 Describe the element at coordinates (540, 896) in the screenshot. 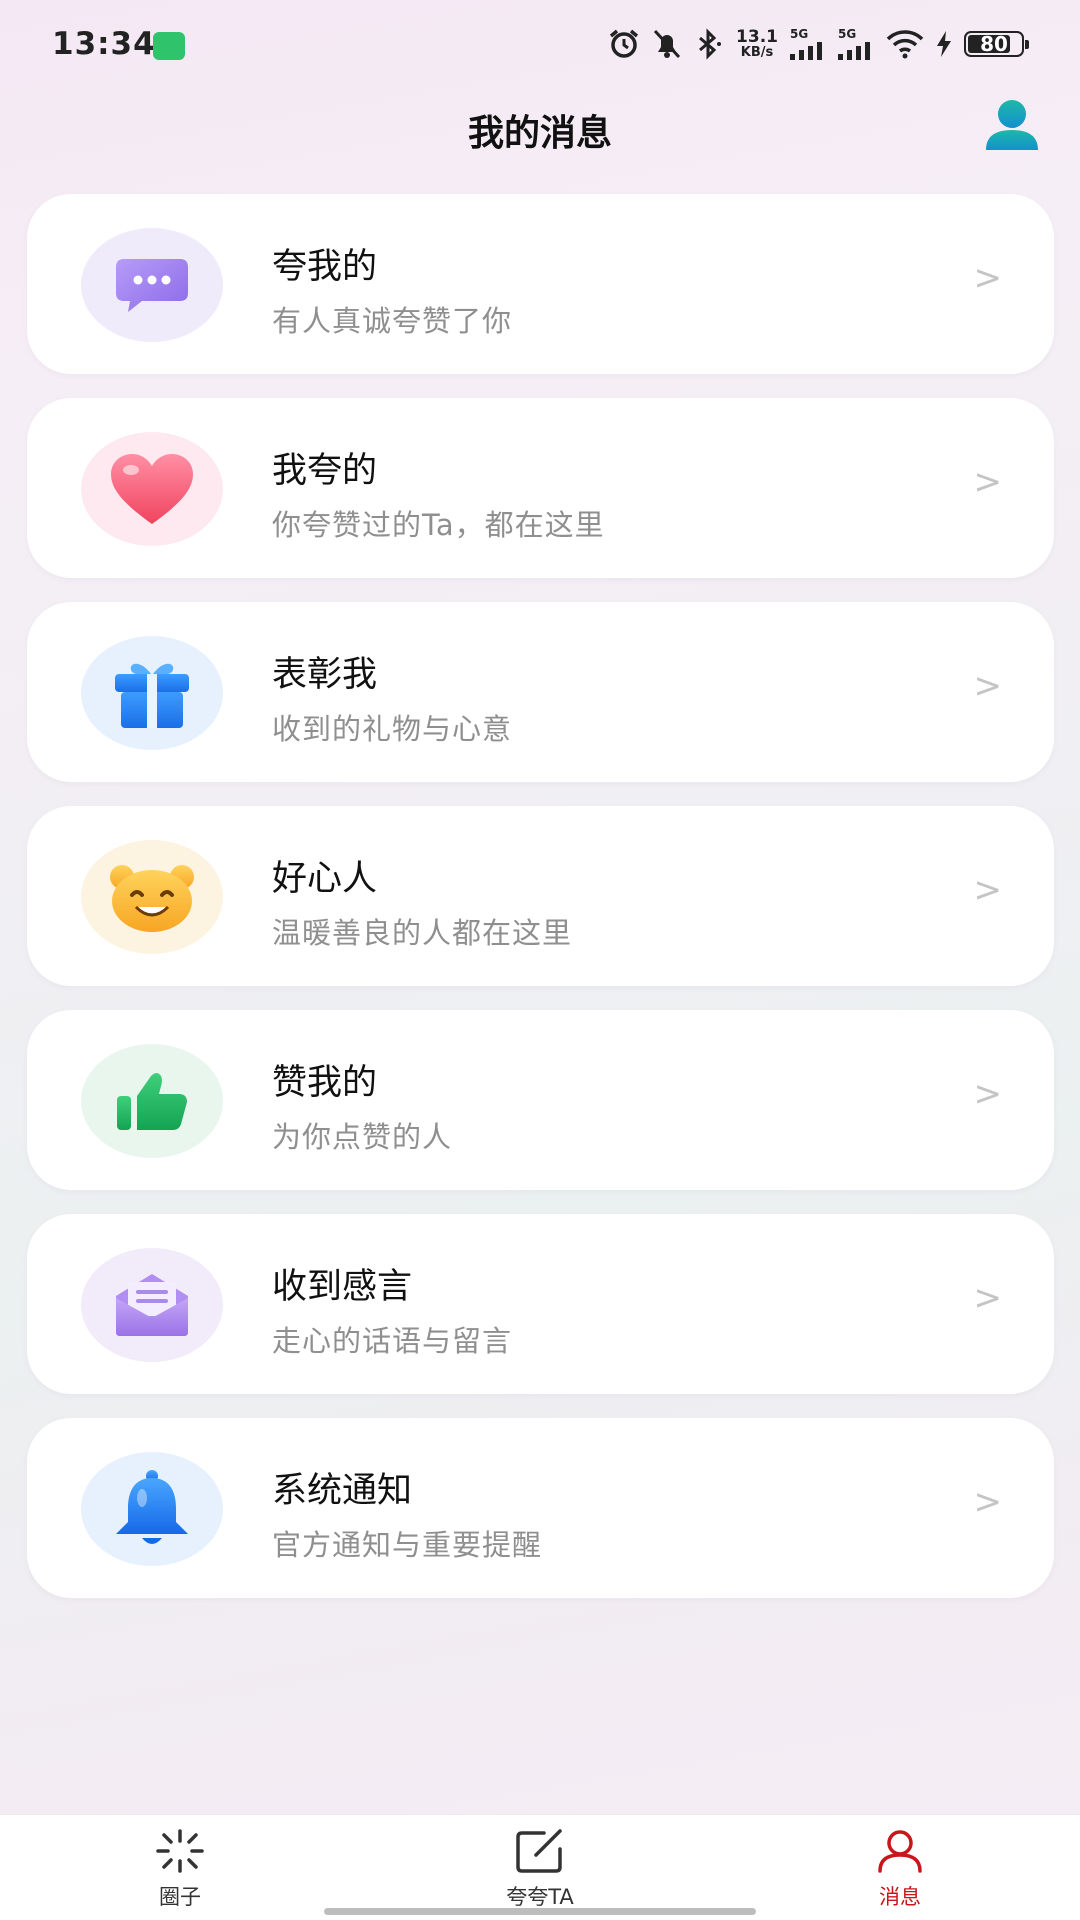

I see `list-item-kind-people: 好心人 温暖善良的人都在这里 >` at that location.